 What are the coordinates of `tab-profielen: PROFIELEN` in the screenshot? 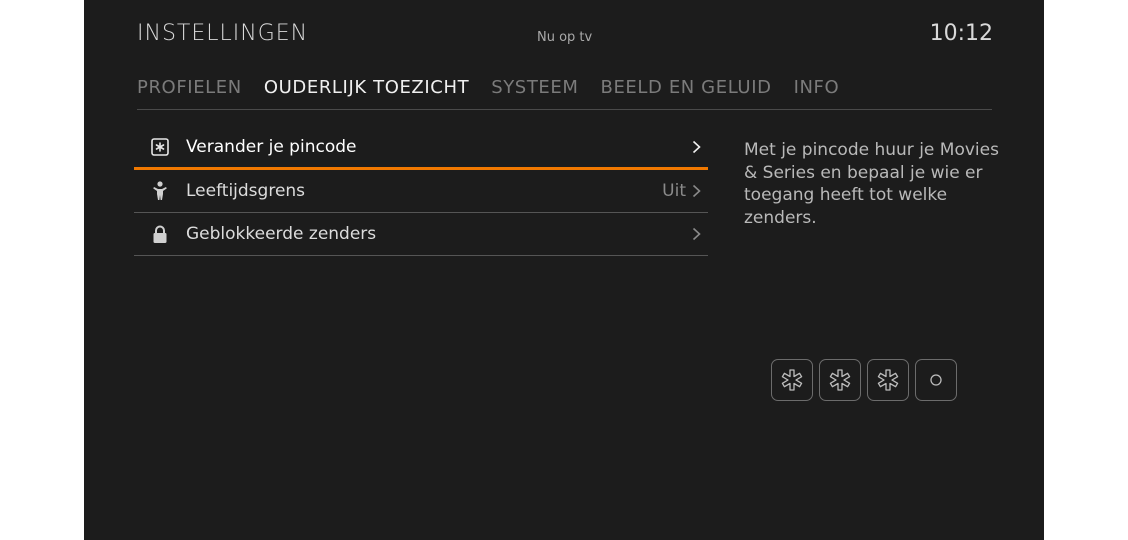 It's located at (189, 87).